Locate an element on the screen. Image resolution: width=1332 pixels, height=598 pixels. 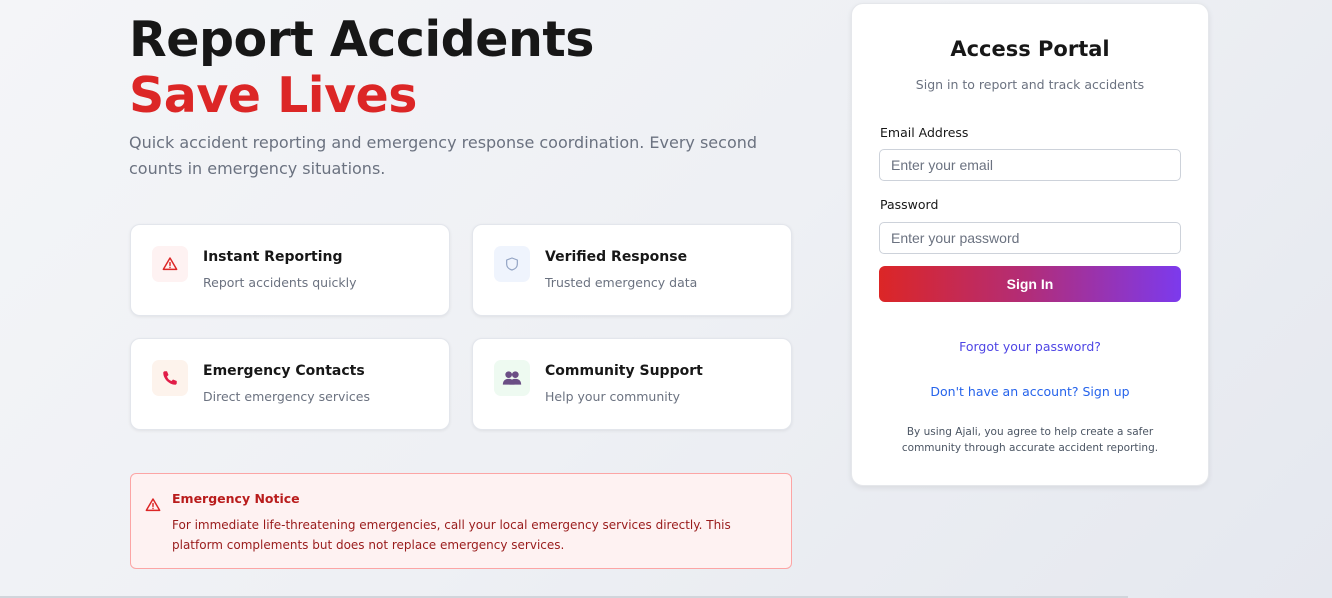
feature-desc: Direct emergency services is located at coordinates (286, 396).